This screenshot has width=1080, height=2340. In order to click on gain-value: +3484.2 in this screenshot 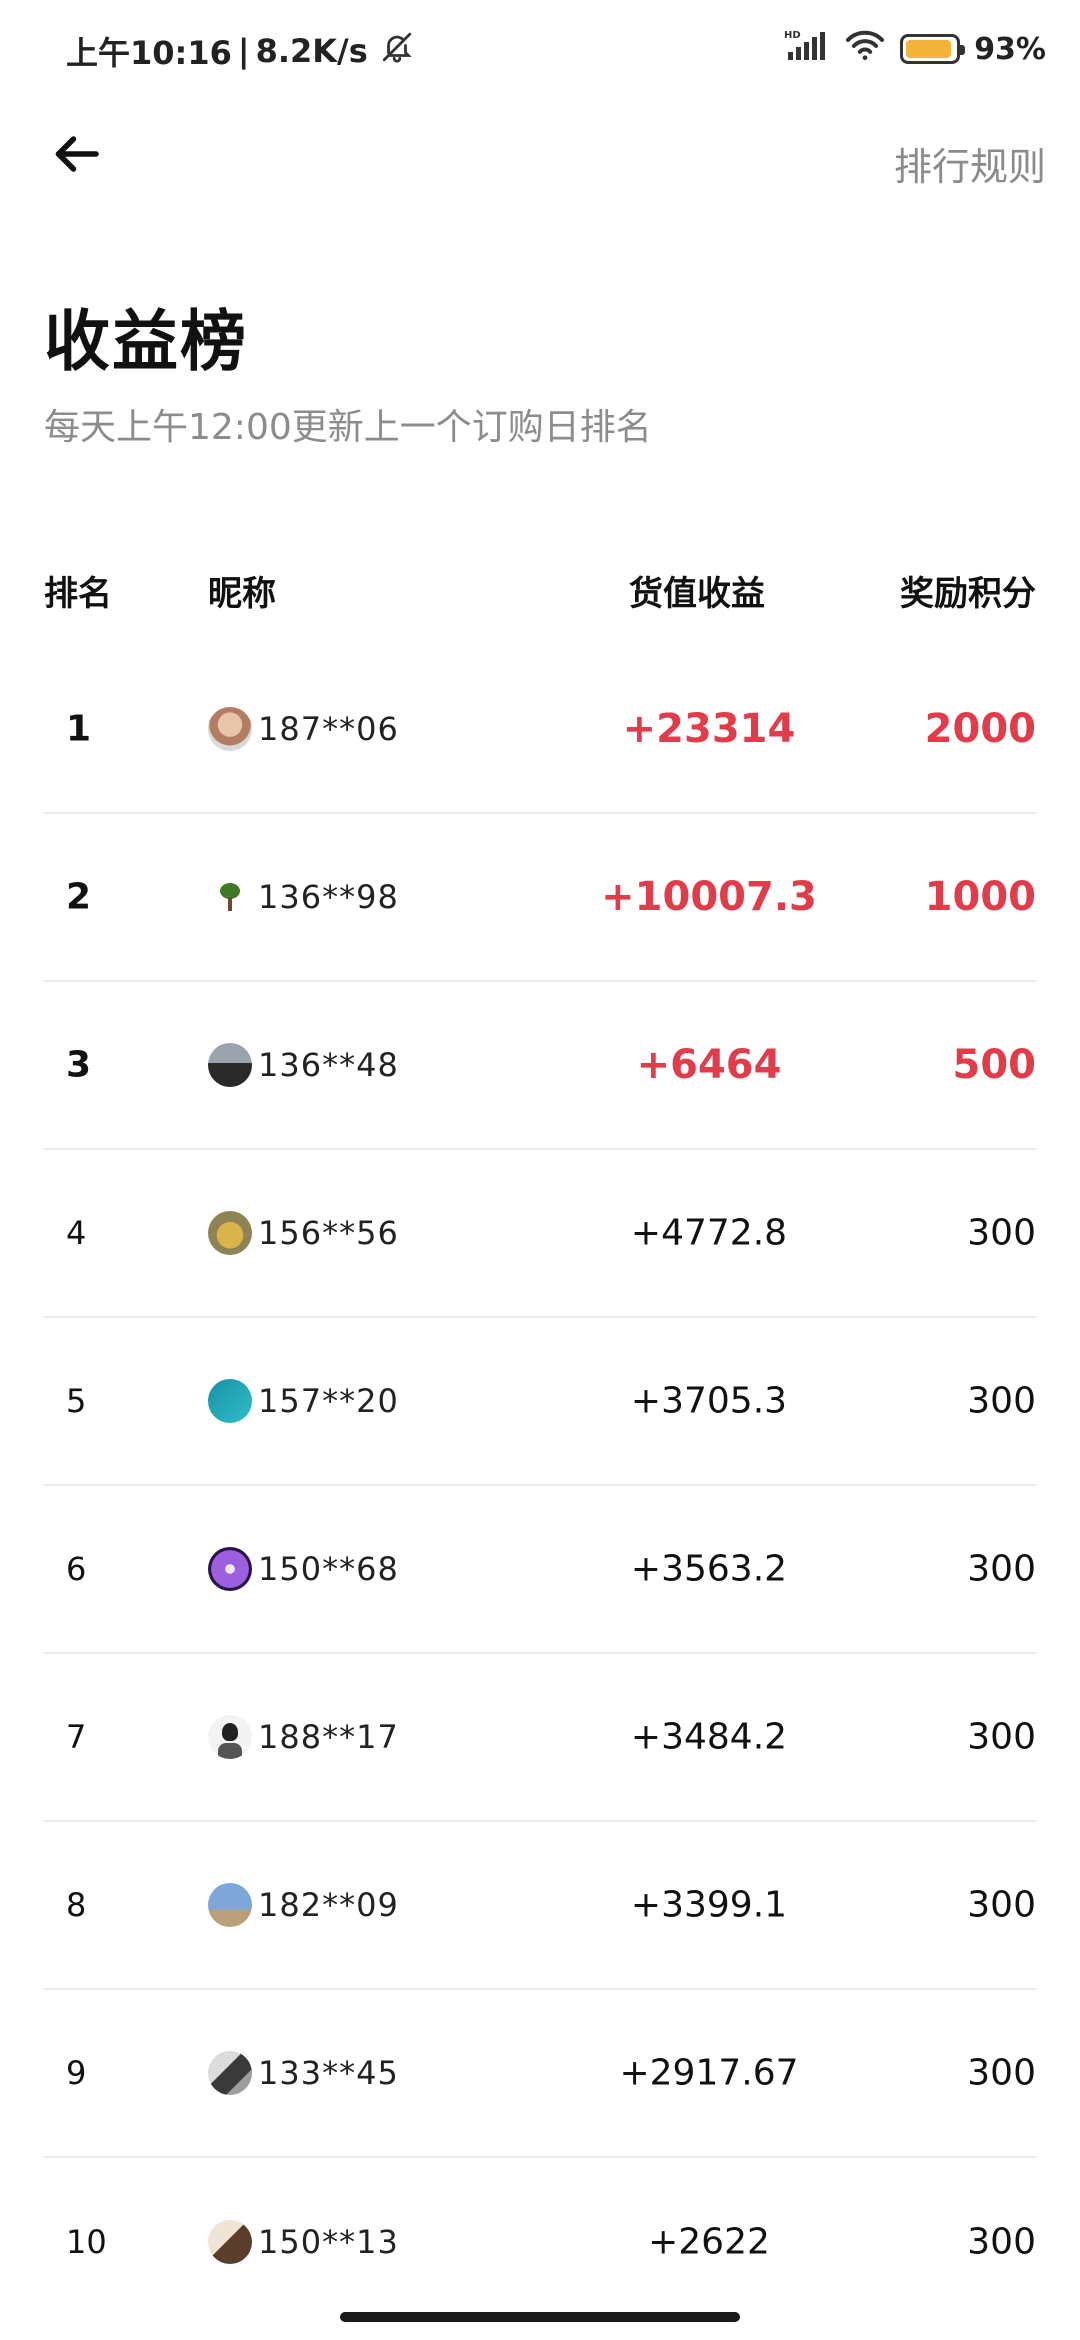, I will do `click(709, 1737)`.